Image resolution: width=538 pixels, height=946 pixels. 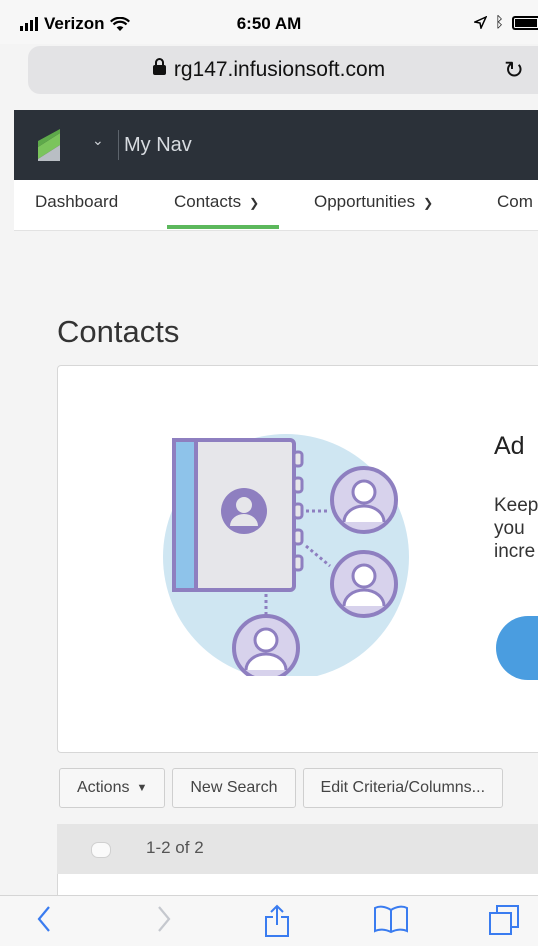 What do you see at coordinates (509, 528) in the screenshot?
I see `blurb-line: you` at bounding box center [509, 528].